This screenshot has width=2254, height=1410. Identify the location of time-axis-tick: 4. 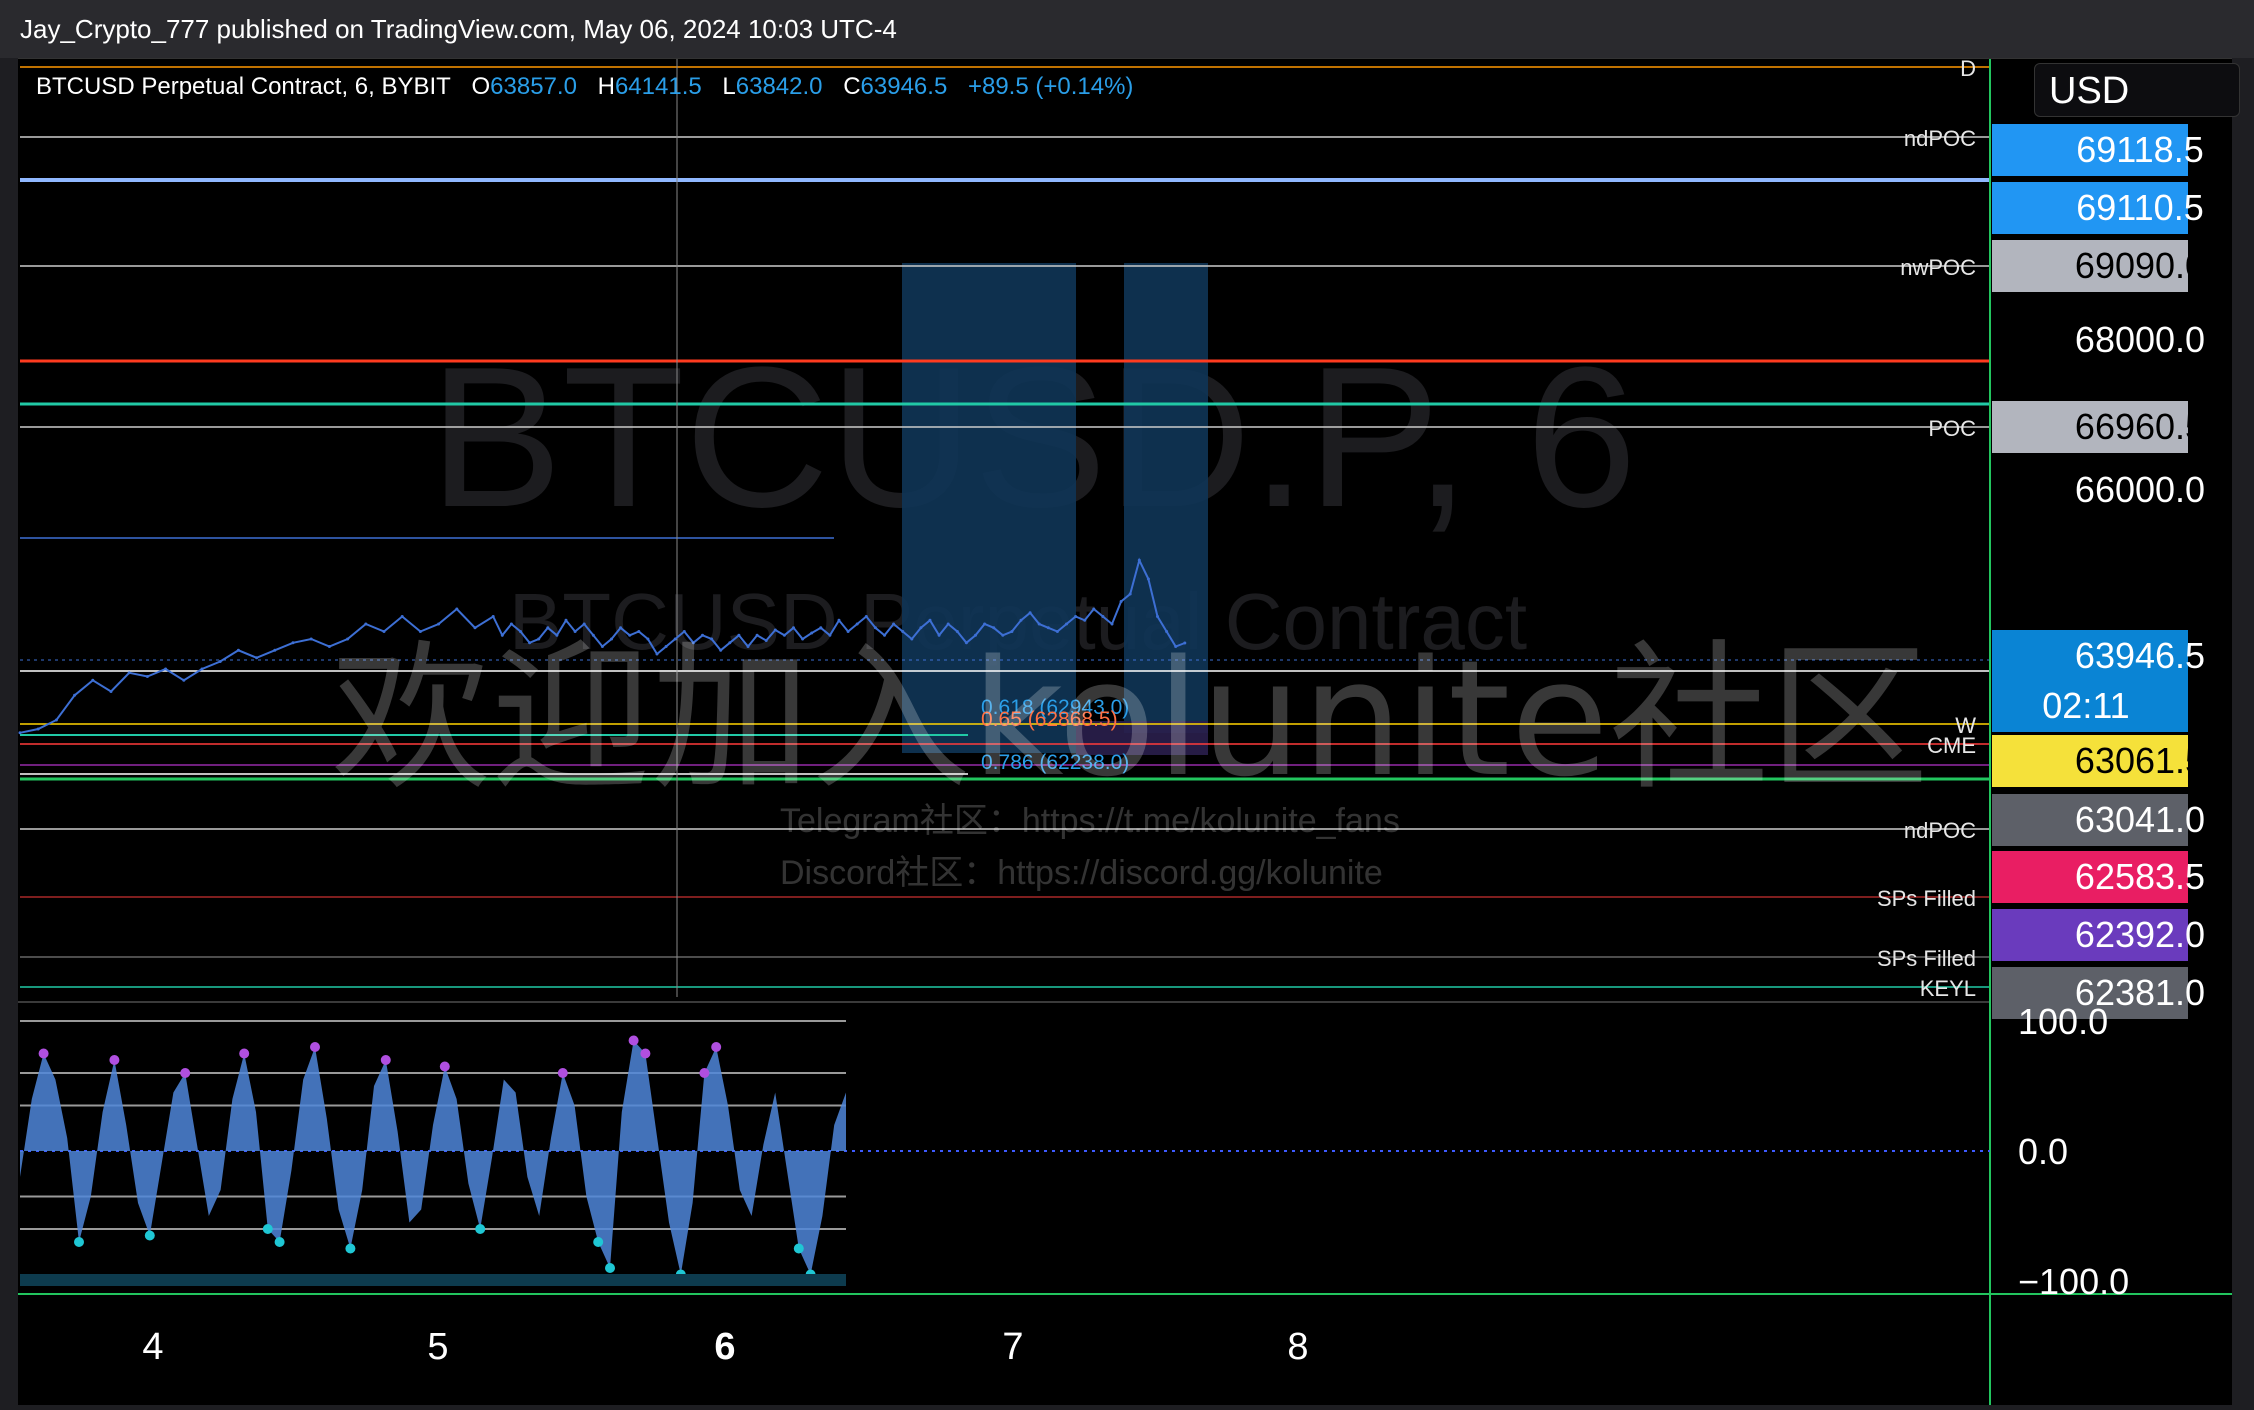
(152, 1347).